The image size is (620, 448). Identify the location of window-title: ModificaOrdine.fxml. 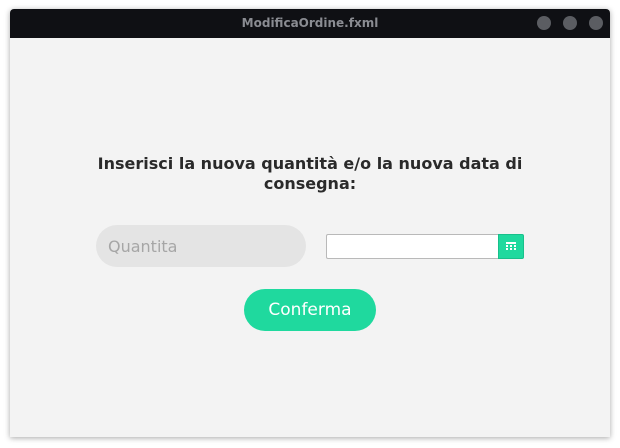
(310, 23).